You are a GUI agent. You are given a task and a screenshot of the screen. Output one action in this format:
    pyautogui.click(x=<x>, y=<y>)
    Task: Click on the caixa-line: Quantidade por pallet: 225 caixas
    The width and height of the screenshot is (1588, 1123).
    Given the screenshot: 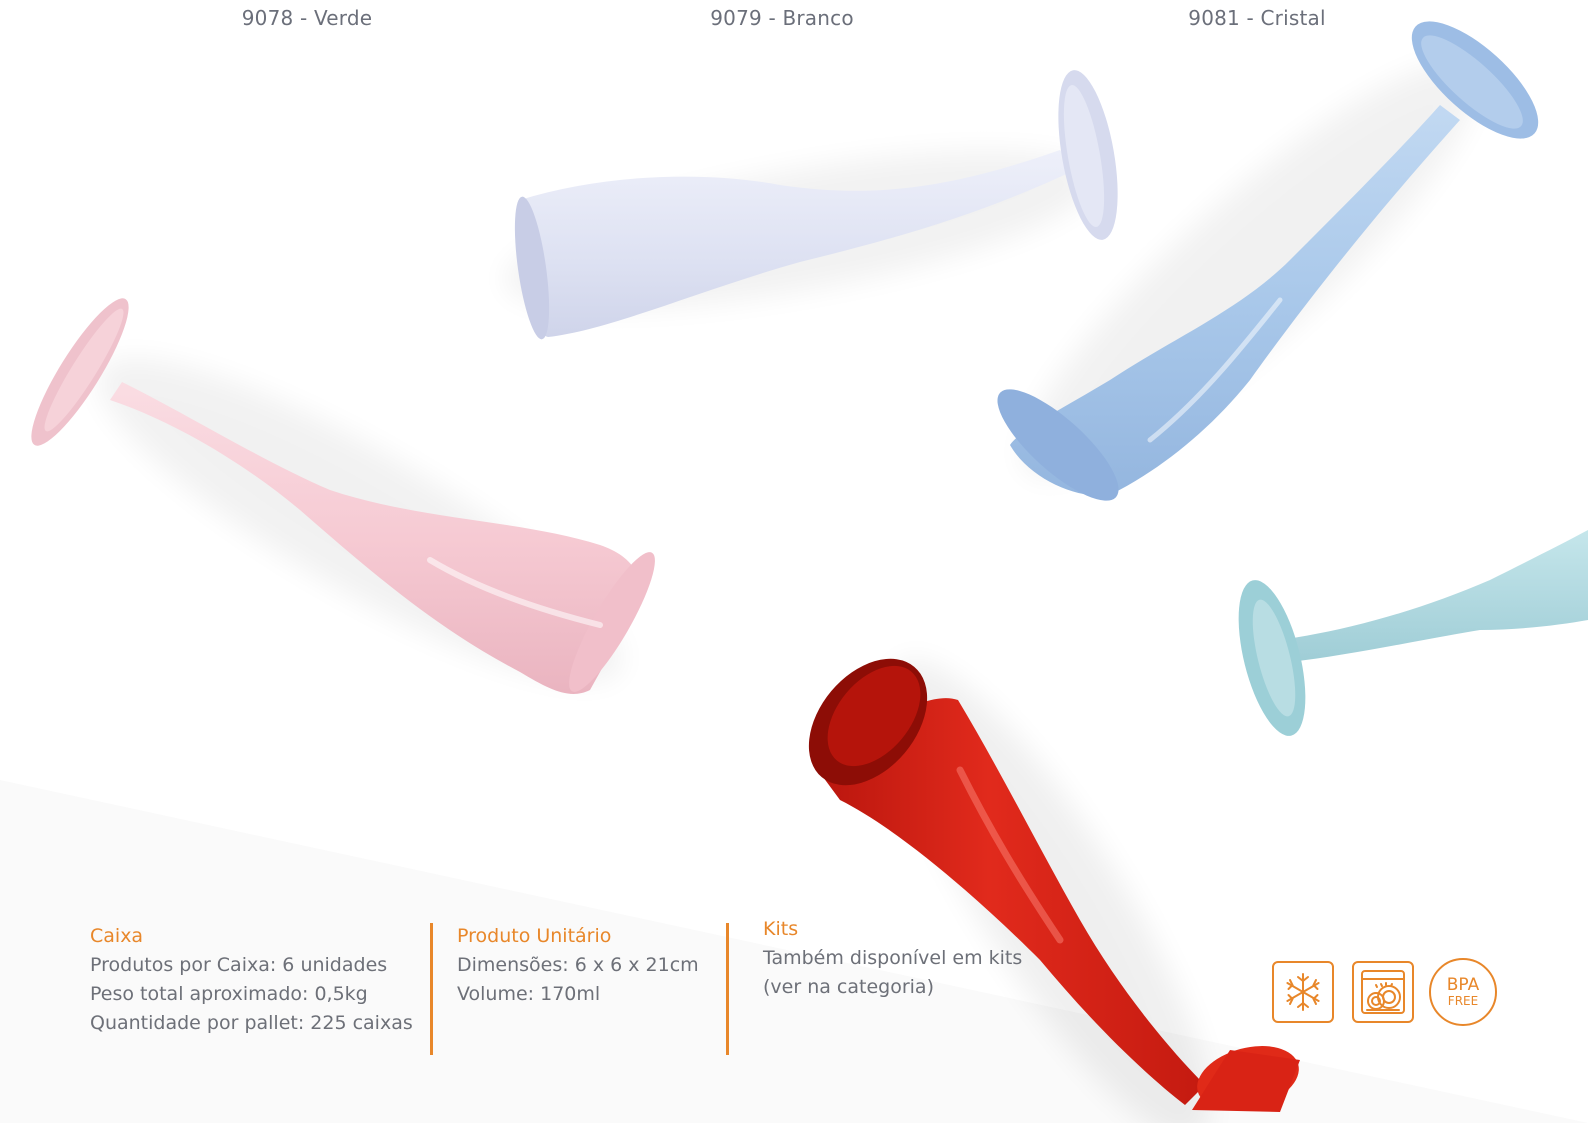 What is the action you would take?
    pyautogui.click(x=251, y=1023)
    